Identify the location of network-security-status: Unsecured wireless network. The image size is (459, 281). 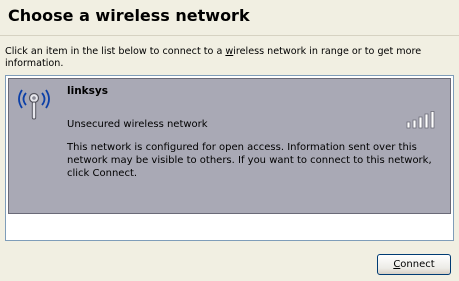
(137, 124).